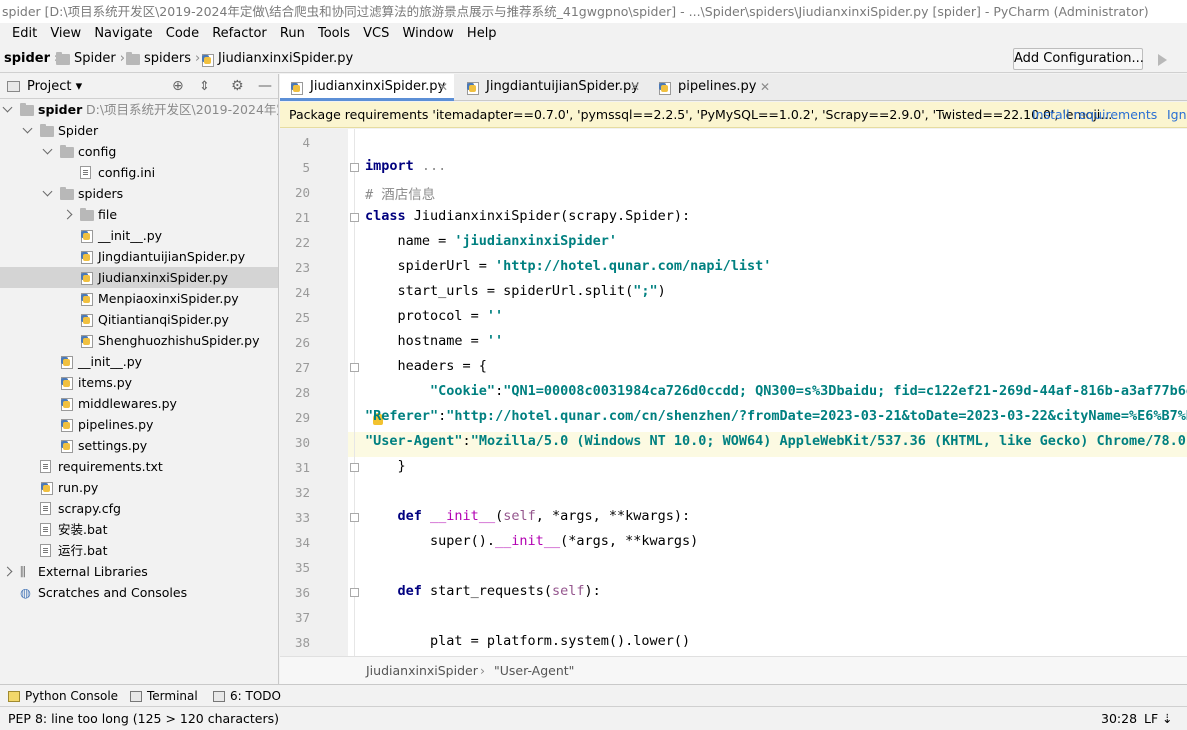 The height and width of the screenshot is (730, 1187). Describe the element at coordinates (139, 445) in the screenshot. I see `tree-item: settings.py` at that location.